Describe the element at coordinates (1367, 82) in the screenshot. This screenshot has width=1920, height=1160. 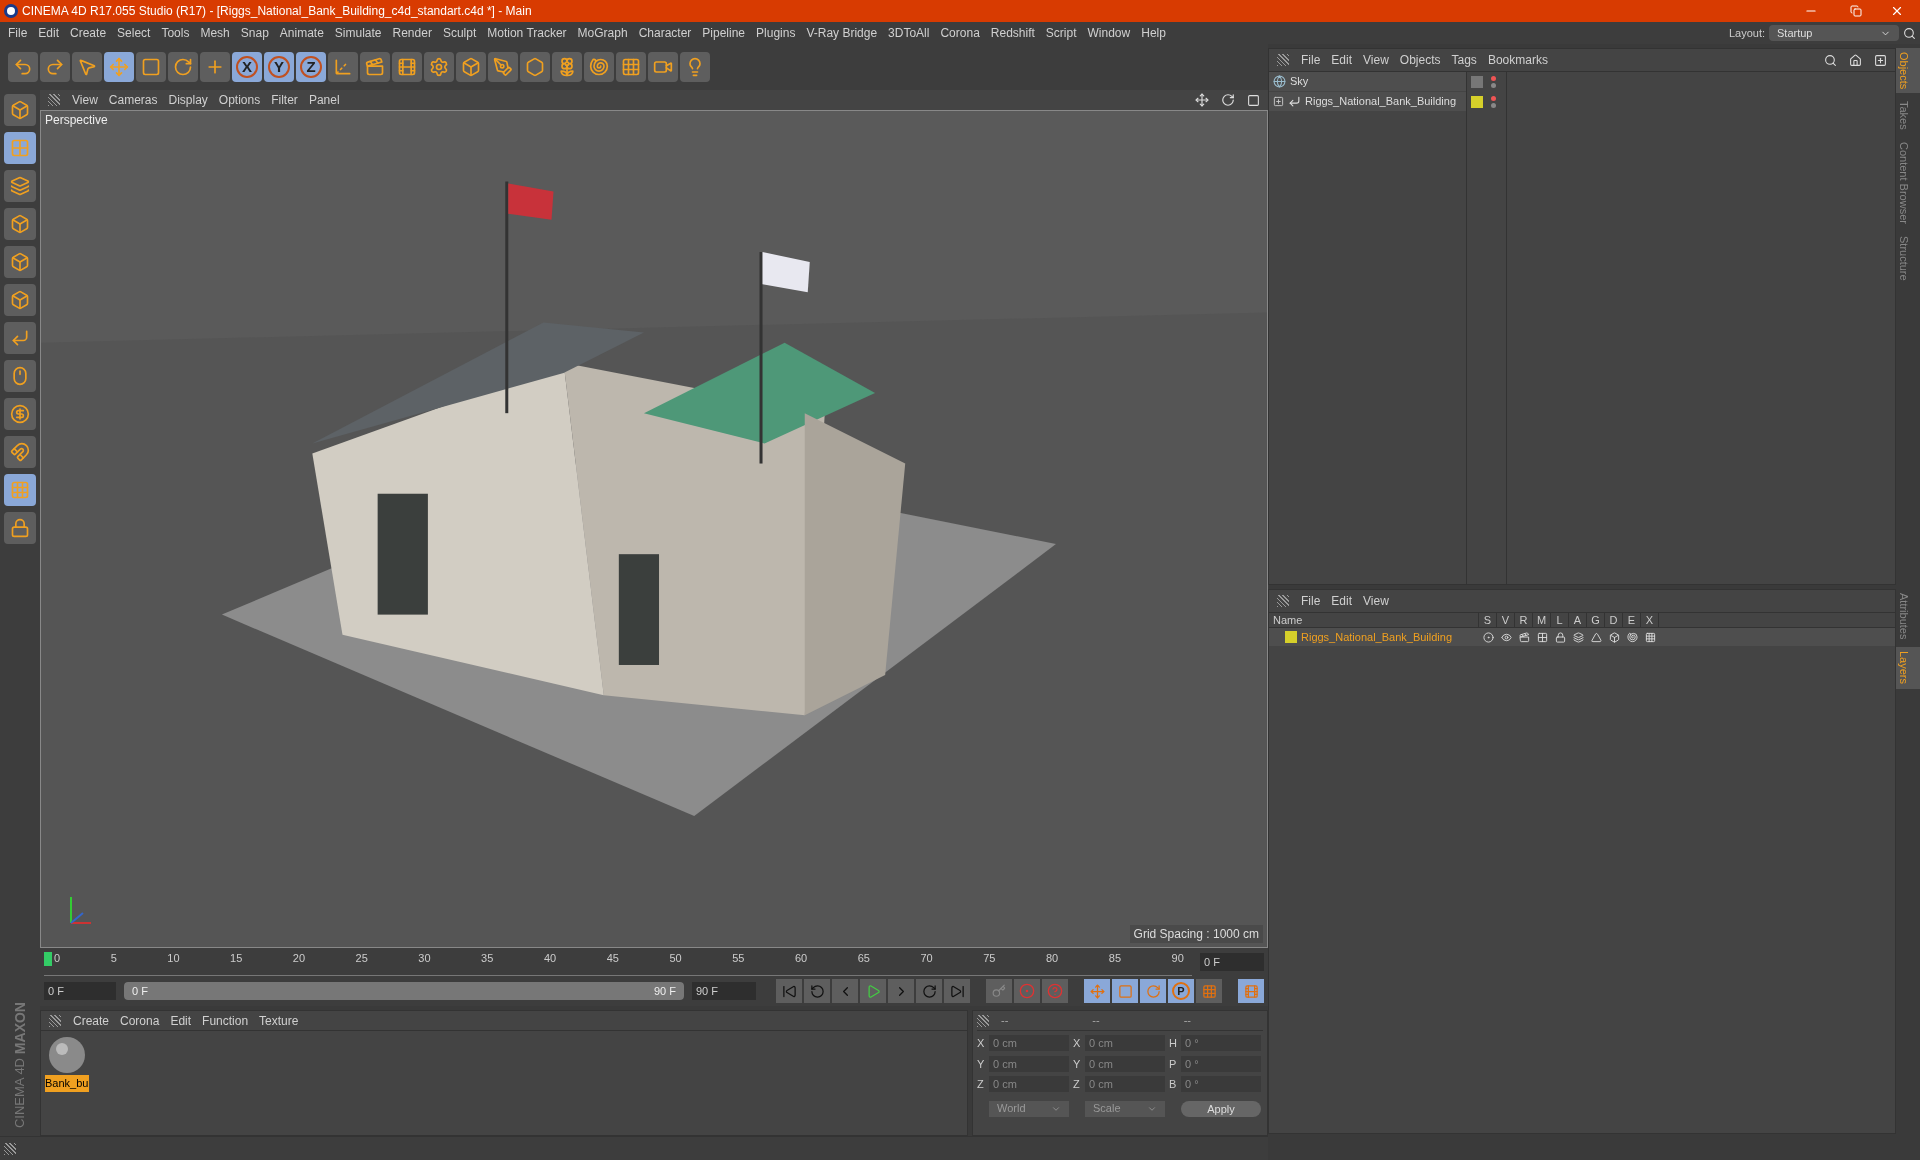
I see `object-row: Sky` at that location.